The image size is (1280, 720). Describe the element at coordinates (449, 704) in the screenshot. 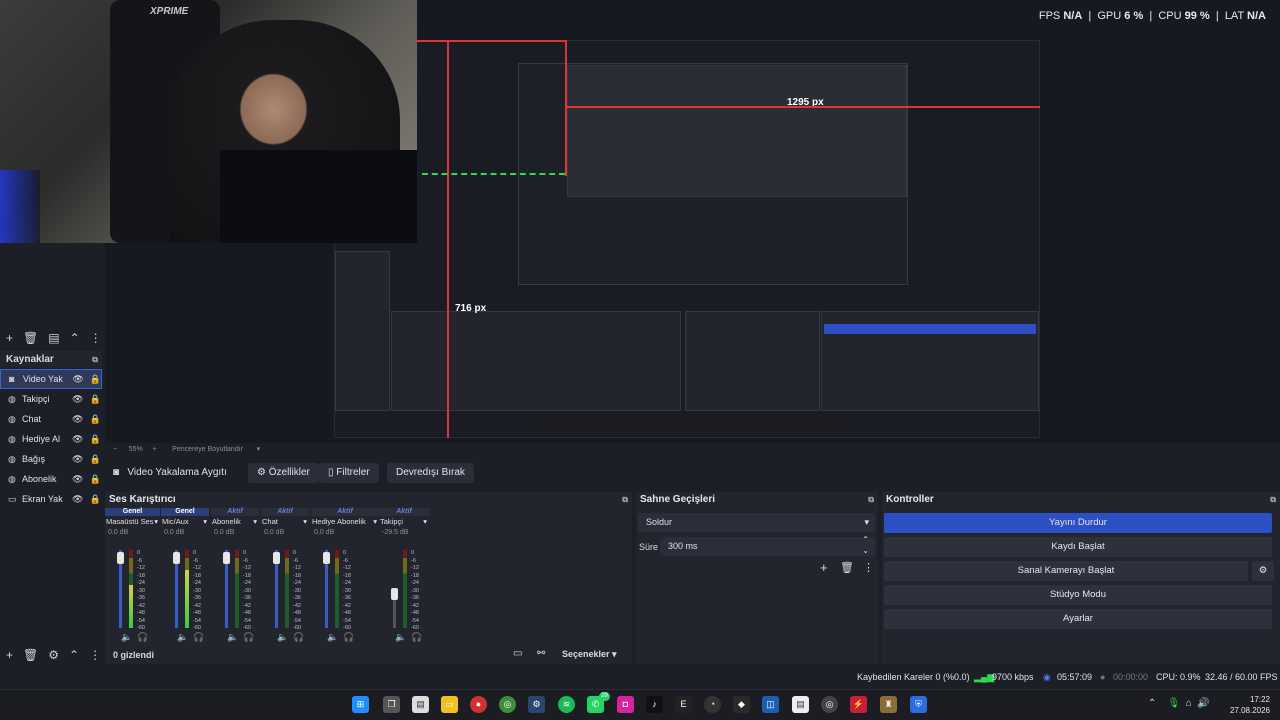

I see `file-explorer-icon: ▭` at that location.